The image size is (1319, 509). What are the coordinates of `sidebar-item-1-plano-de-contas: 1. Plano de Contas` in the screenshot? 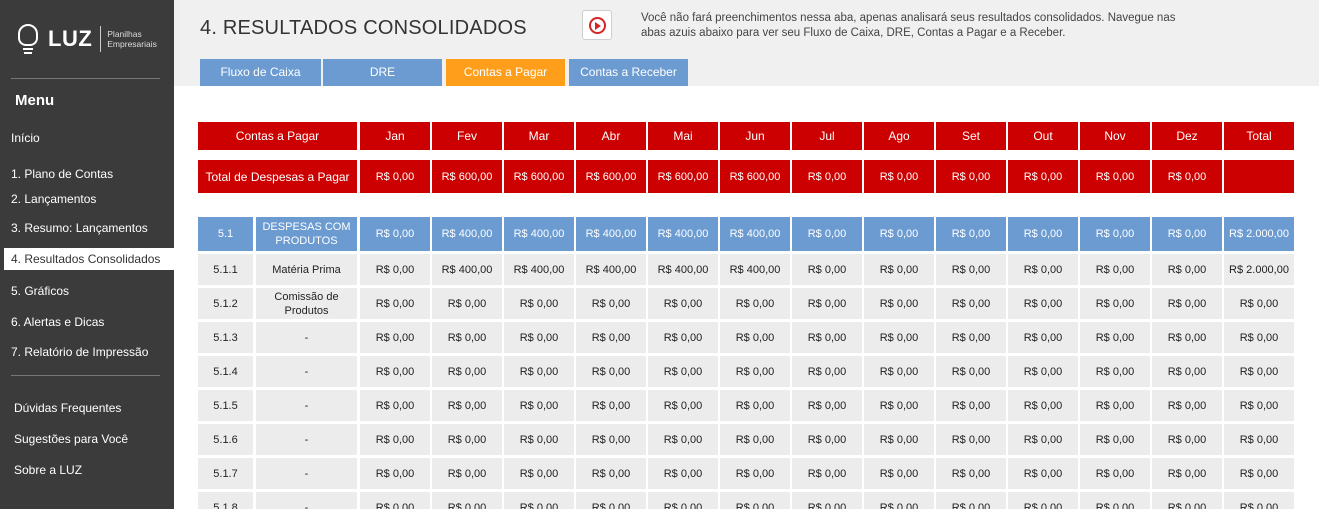 It's located at (62, 174).